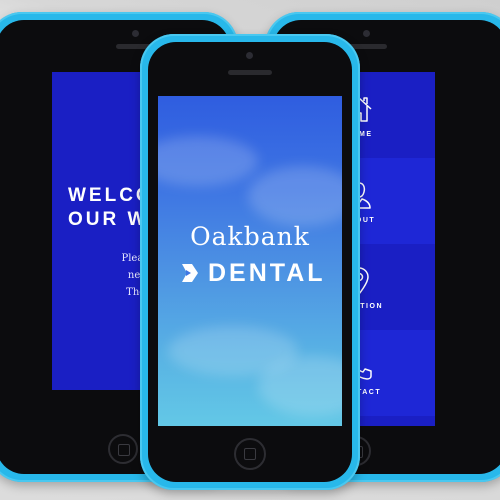  I want to click on arrow-play-icon, so click(190, 273).